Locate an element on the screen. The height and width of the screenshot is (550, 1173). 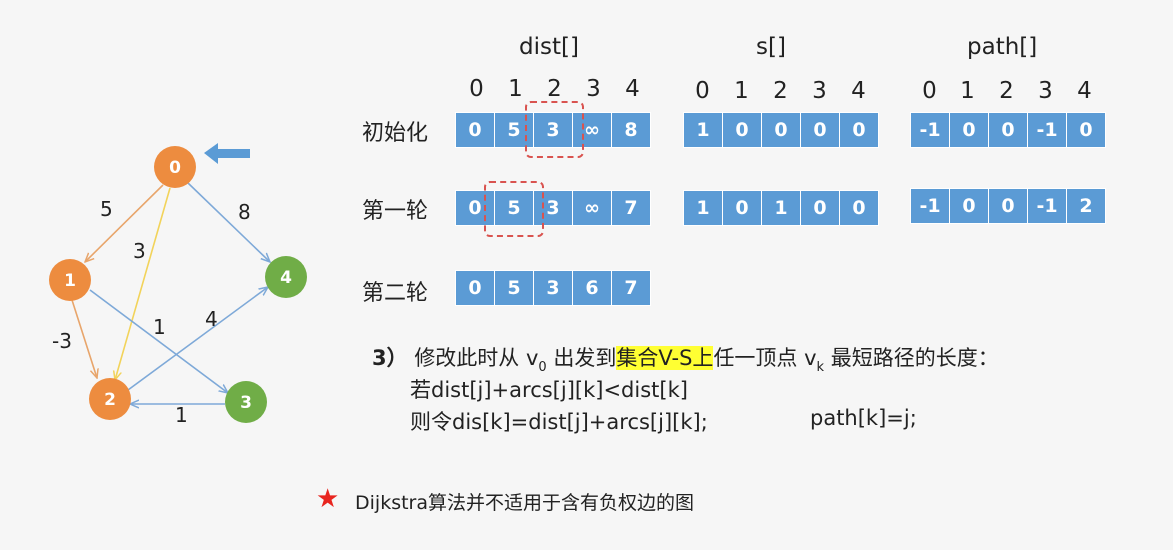
row-label-round2: 第二轮 is located at coordinates (395, 293).